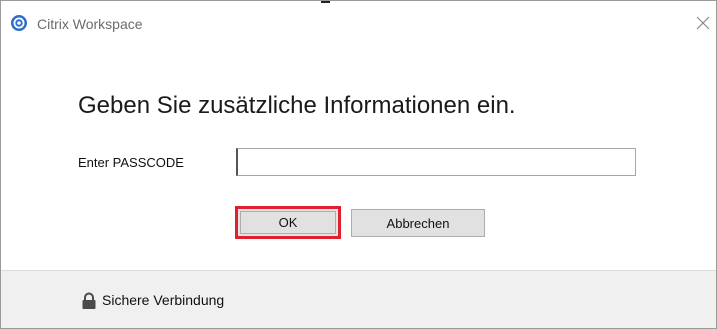  I want to click on passcode-input, so click(436, 162).